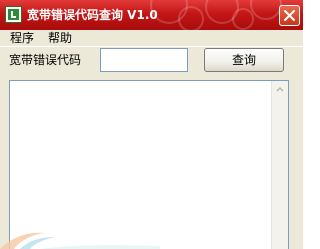 This screenshot has width=320, height=249. I want to click on close-button, so click(289, 15).